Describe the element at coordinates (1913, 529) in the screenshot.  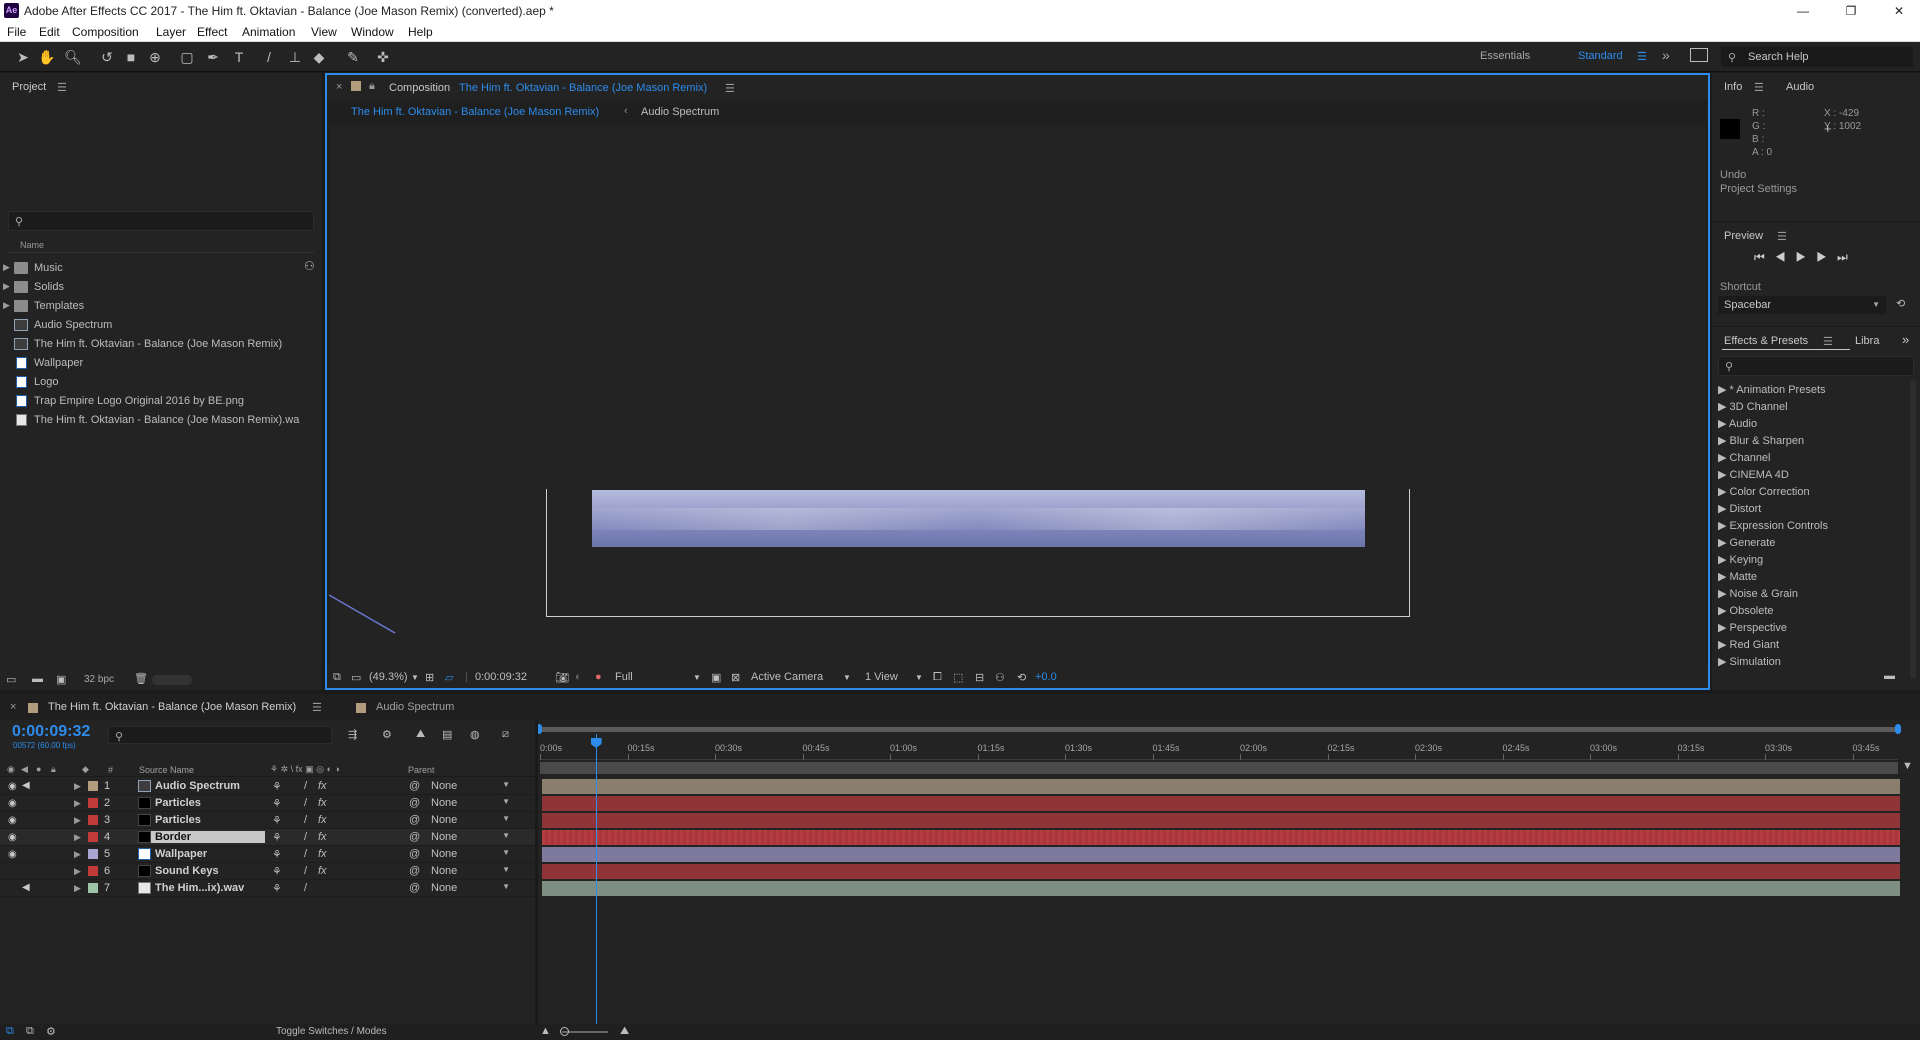
I see `effects-scrollbar` at that location.